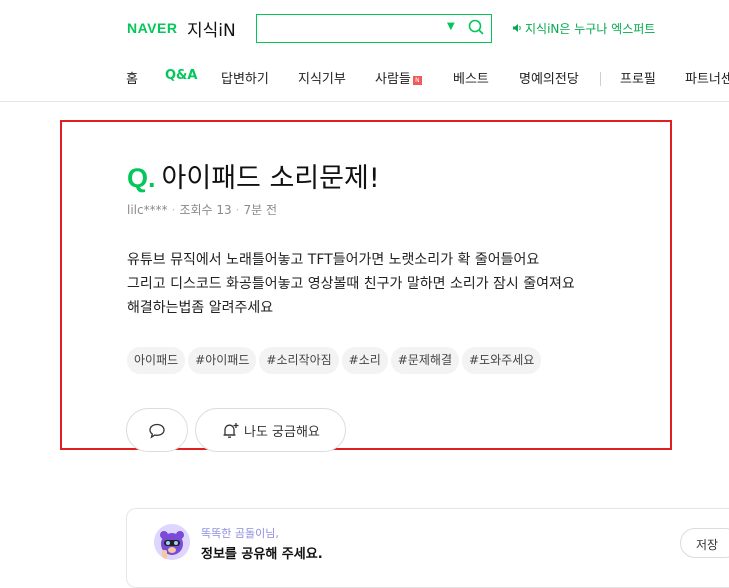  What do you see at coordinates (476, 27) in the screenshot?
I see `search-icon` at bounding box center [476, 27].